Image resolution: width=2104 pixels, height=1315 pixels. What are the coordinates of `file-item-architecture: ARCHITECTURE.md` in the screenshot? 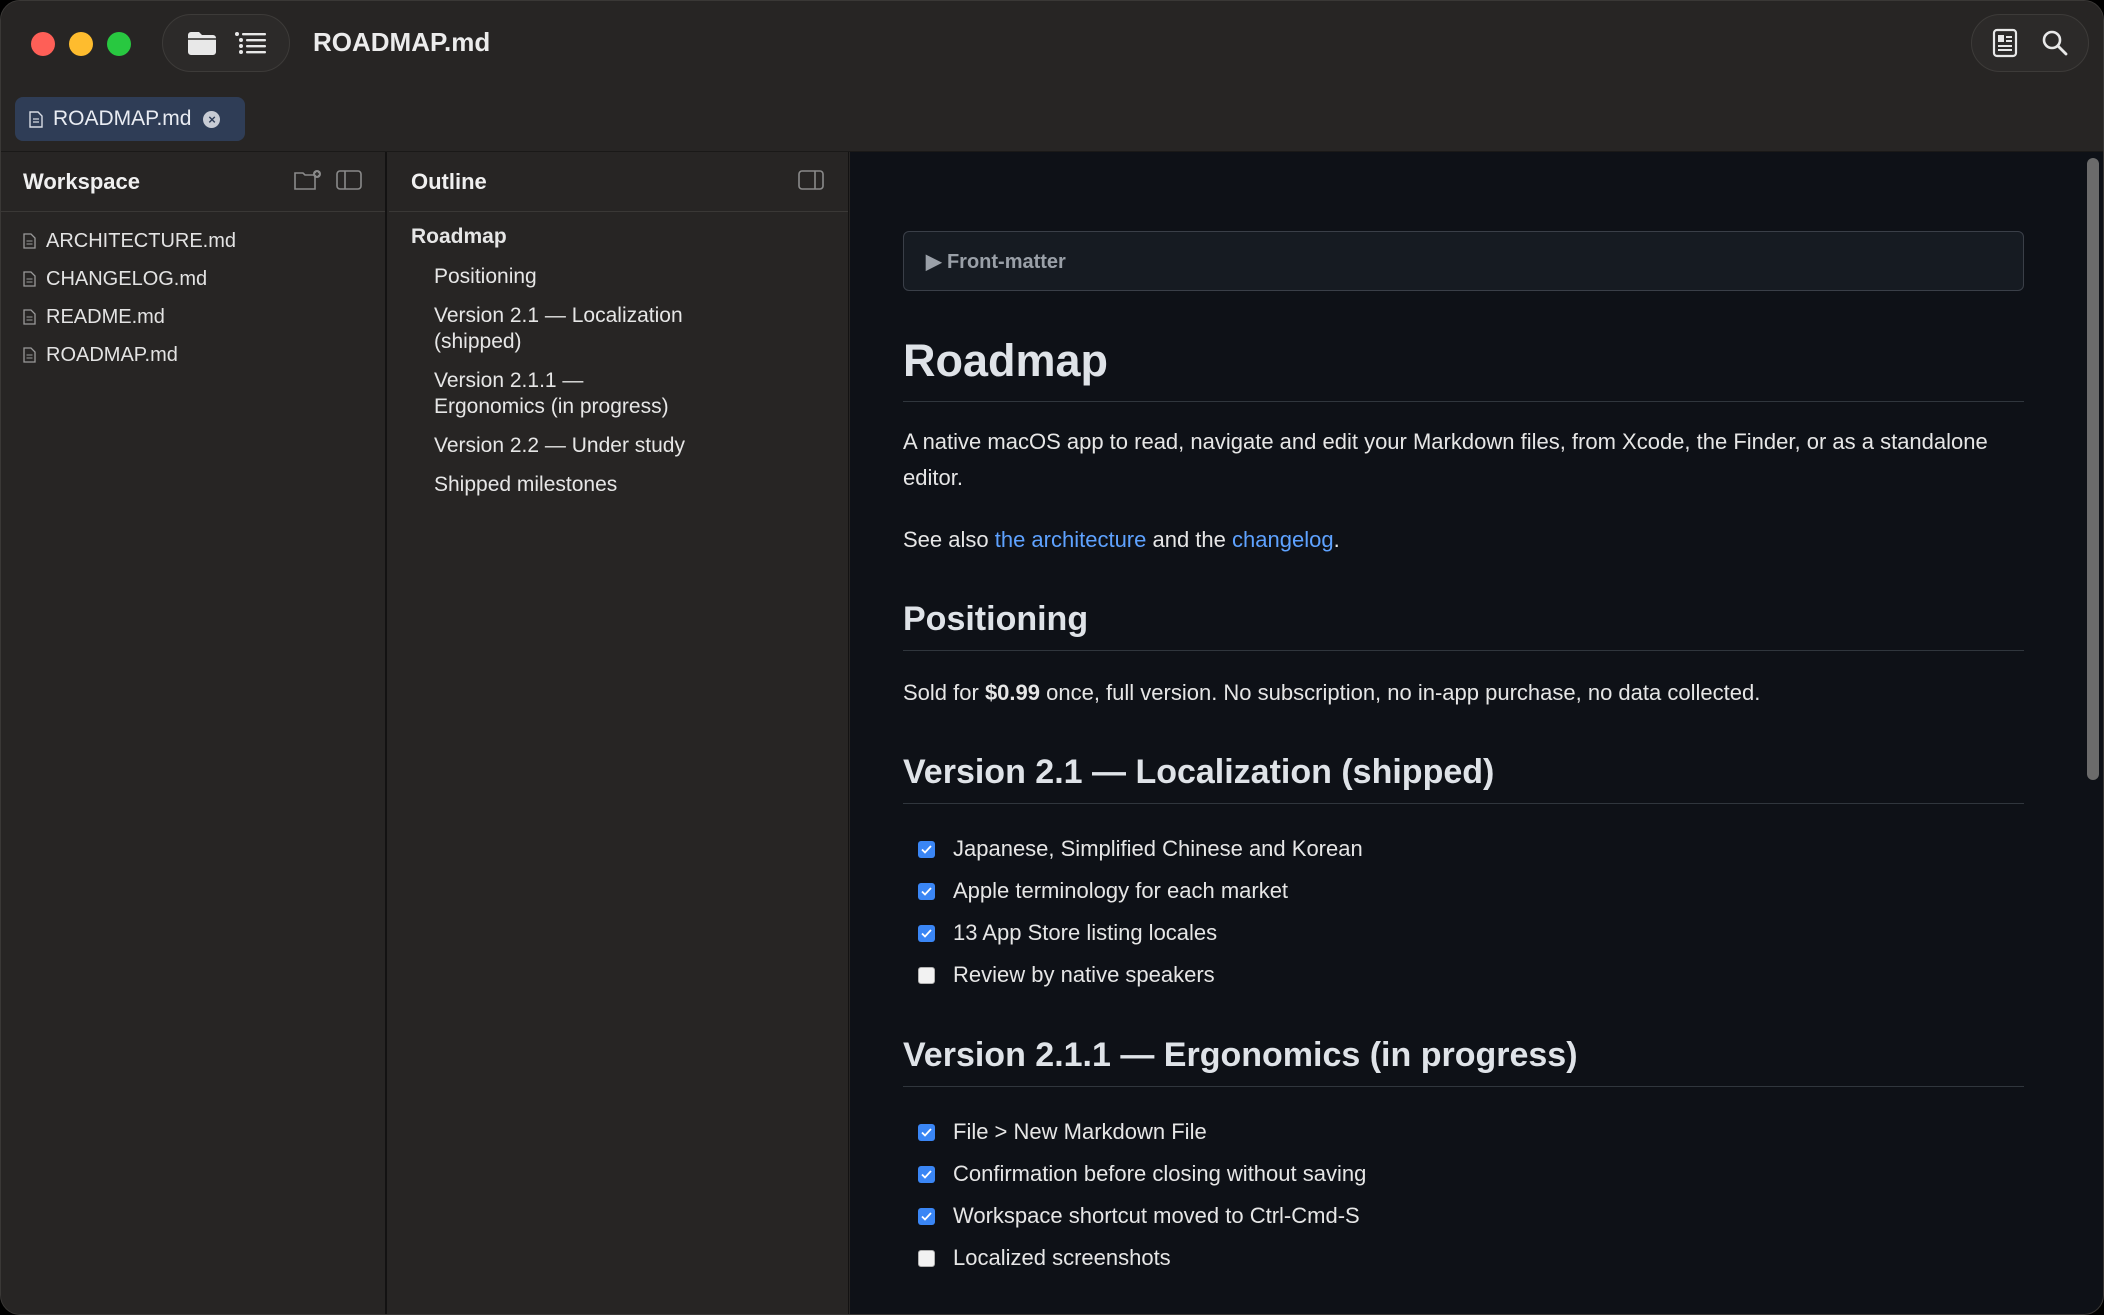 It's located at (193, 241).